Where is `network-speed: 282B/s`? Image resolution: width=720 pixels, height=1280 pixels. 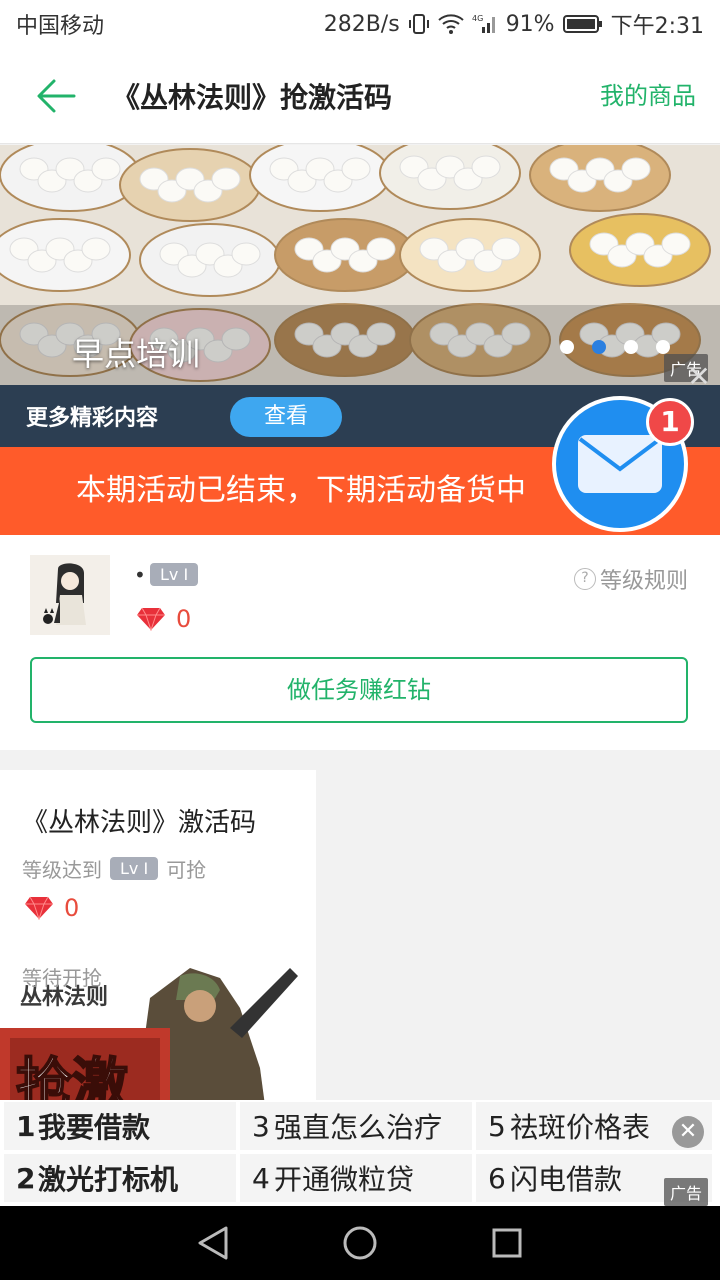
network-speed: 282B/s is located at coordinates (361, 24).